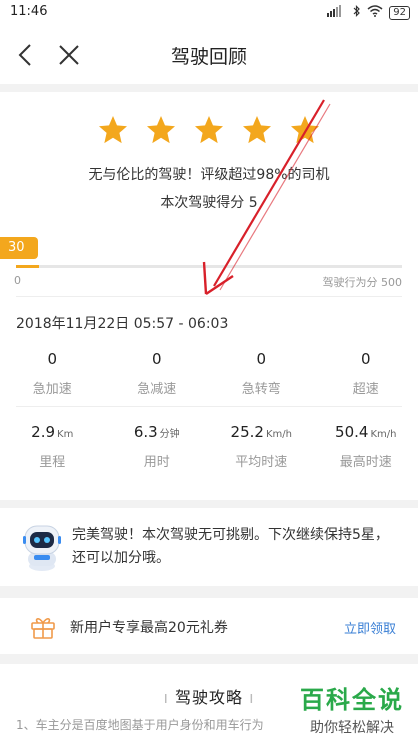 This screenshot has width=418, height=744. What do you see at coordinates (366, 373) in the screenshot?
I see `event-speeding: 0 超速` at bounding box center [366, 373].